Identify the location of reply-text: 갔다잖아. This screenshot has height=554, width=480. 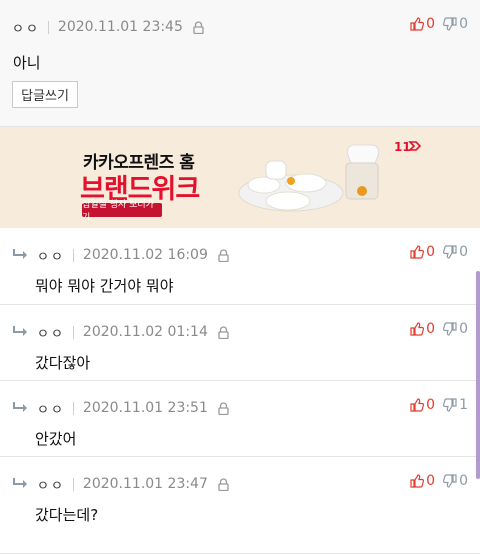
(63, 363).